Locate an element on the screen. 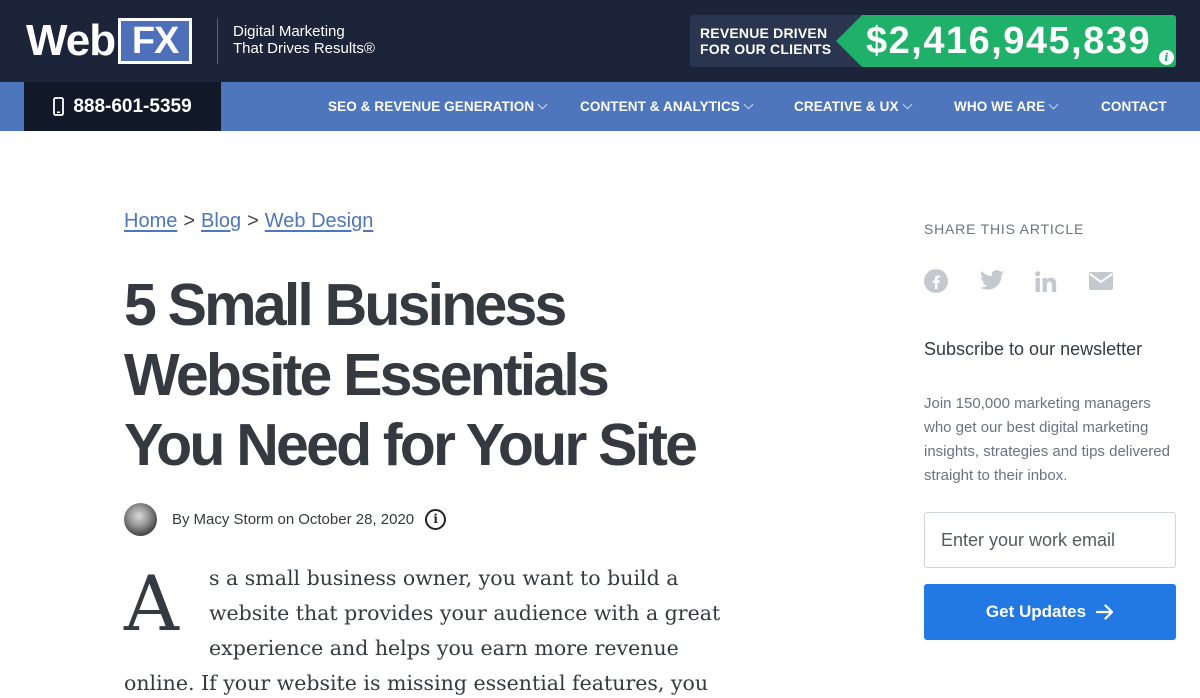 Image resolution: width=1200 pixels, height=698 pixels. article-title-line-3: You Need for Your Site is located at coordinates (411, 445).